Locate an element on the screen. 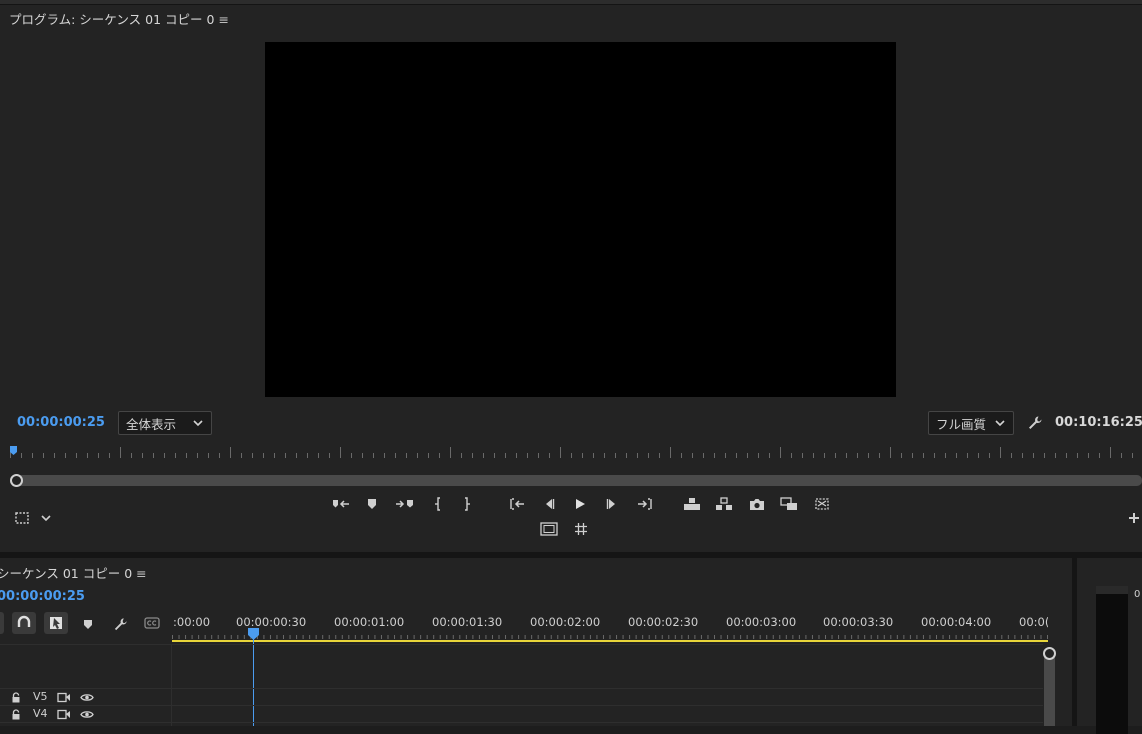  grid-icon is located at coordinates (581, 529).